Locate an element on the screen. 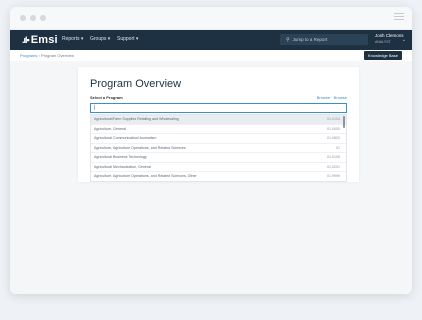  search-icon: ⚲ is located at coordinates (288, 40).